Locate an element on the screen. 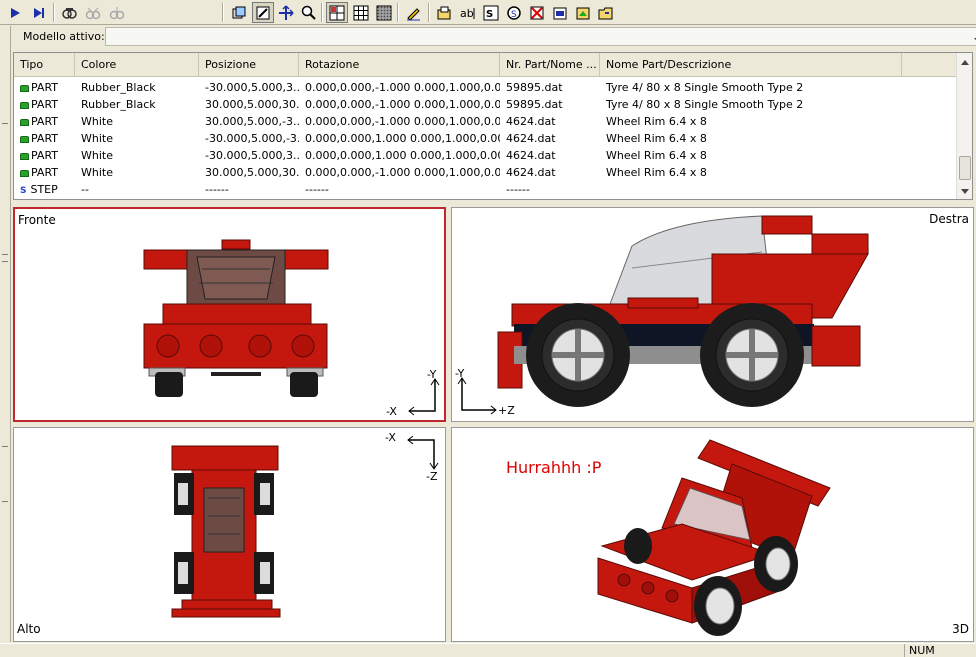 This screenshot has width=976, height=657. car-3d-render is located at coordinates (714, 537).